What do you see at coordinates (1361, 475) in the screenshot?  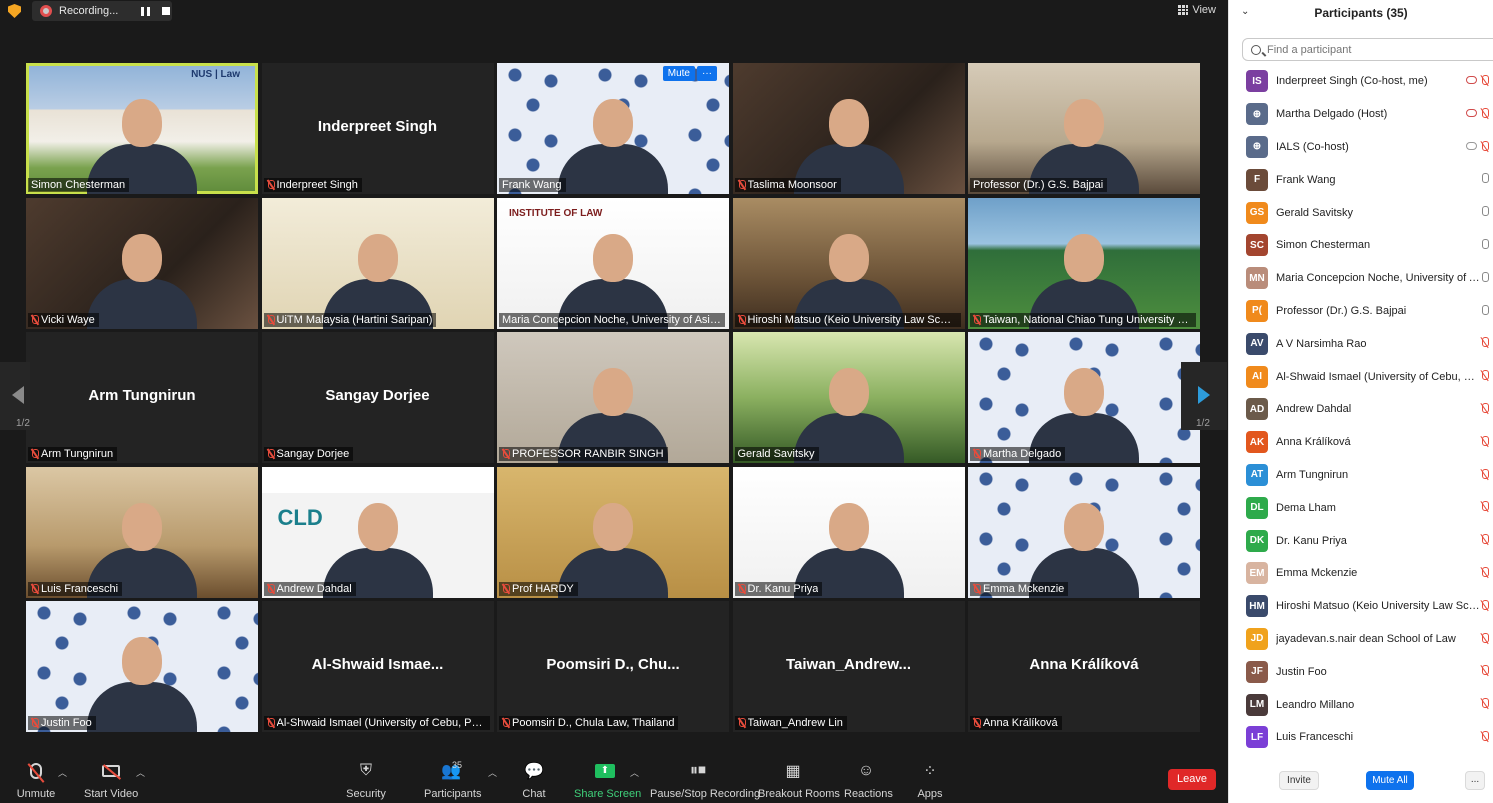 I see `participant-row: AT Arm Tungnirun` at bounding box center [1361, 475].